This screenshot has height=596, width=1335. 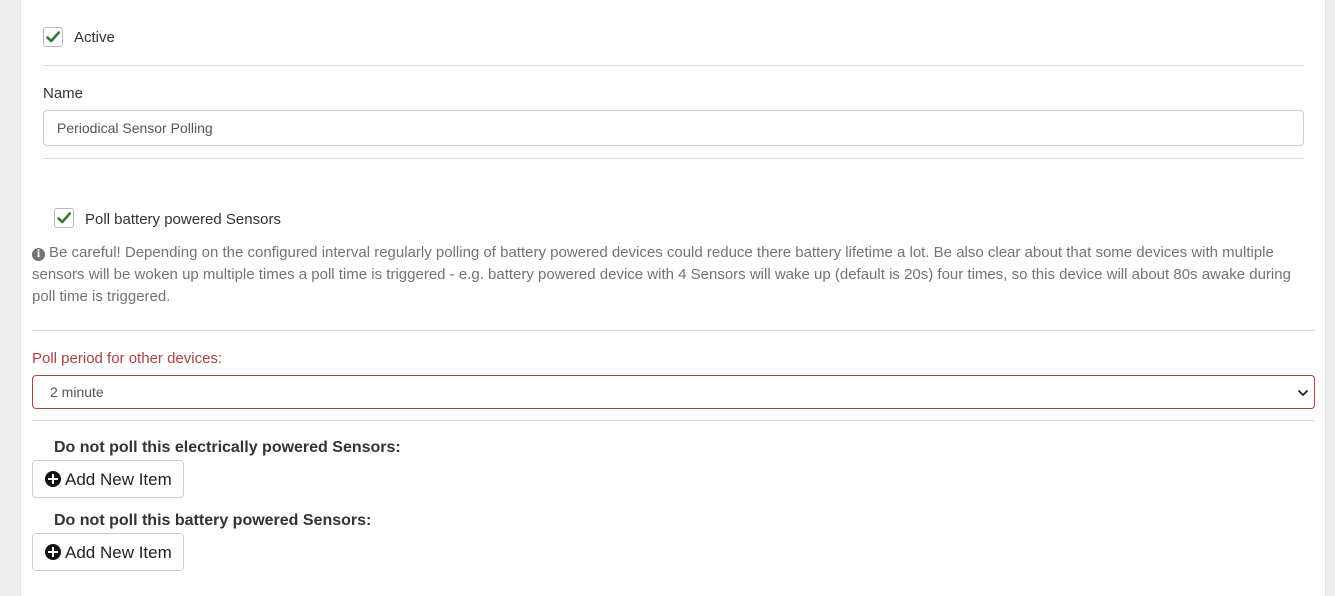 I want to click on name-input: Periodical Sensor Polling, so click(x=673, y=128).